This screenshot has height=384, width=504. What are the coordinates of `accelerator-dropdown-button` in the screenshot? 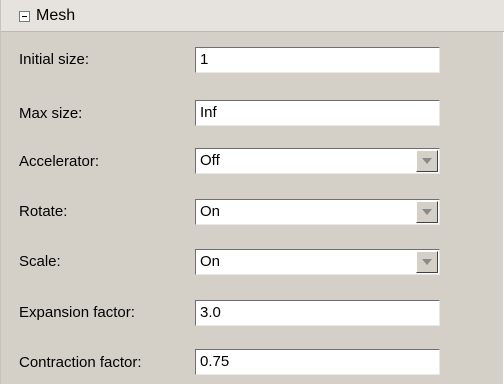 It's located at (427, 161).